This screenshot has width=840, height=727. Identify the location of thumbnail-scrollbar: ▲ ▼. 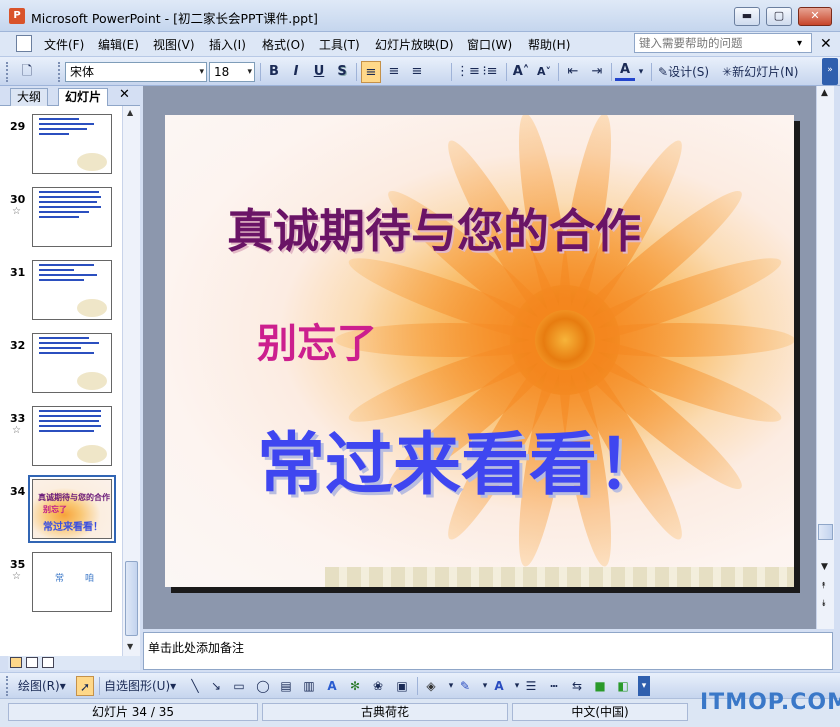
(131, 381).